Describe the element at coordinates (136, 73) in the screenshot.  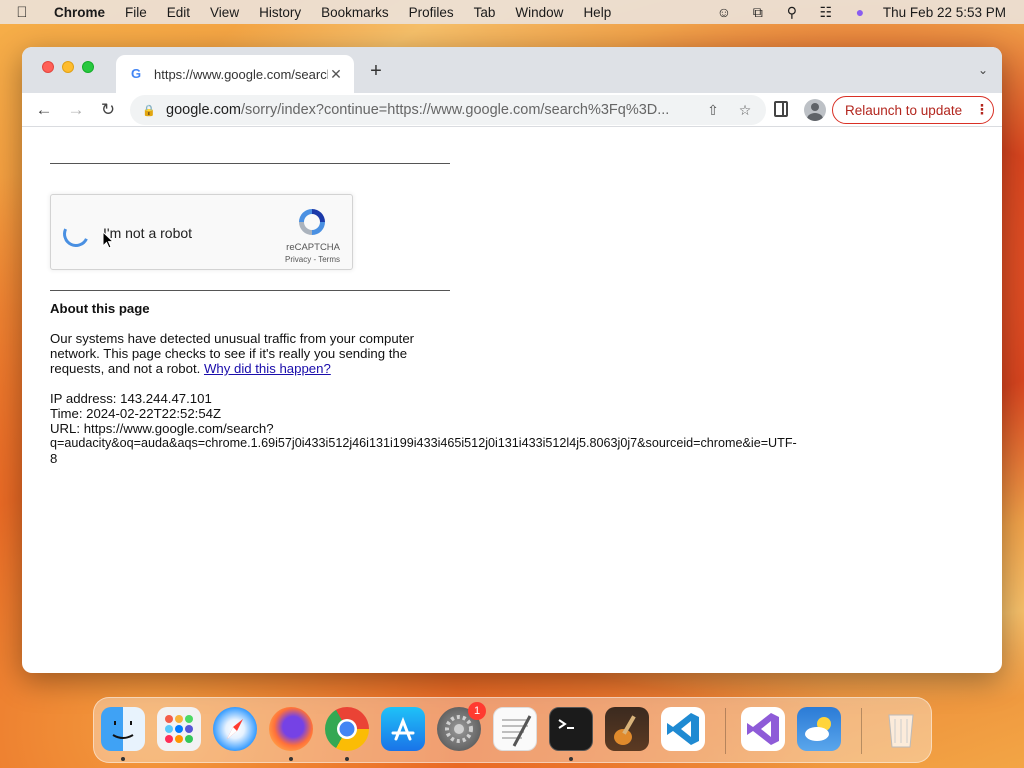
I see `google-favicon-icon: G` at that location.